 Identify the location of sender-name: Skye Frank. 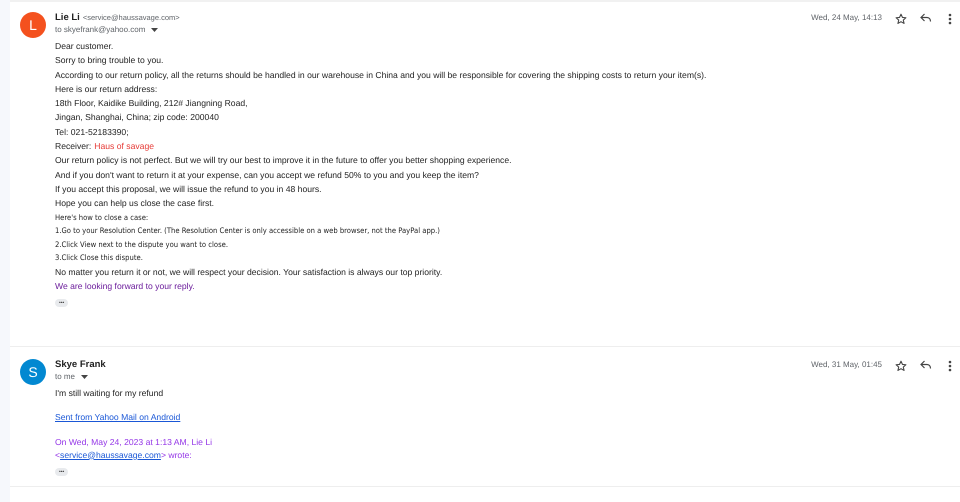
(80, 364).